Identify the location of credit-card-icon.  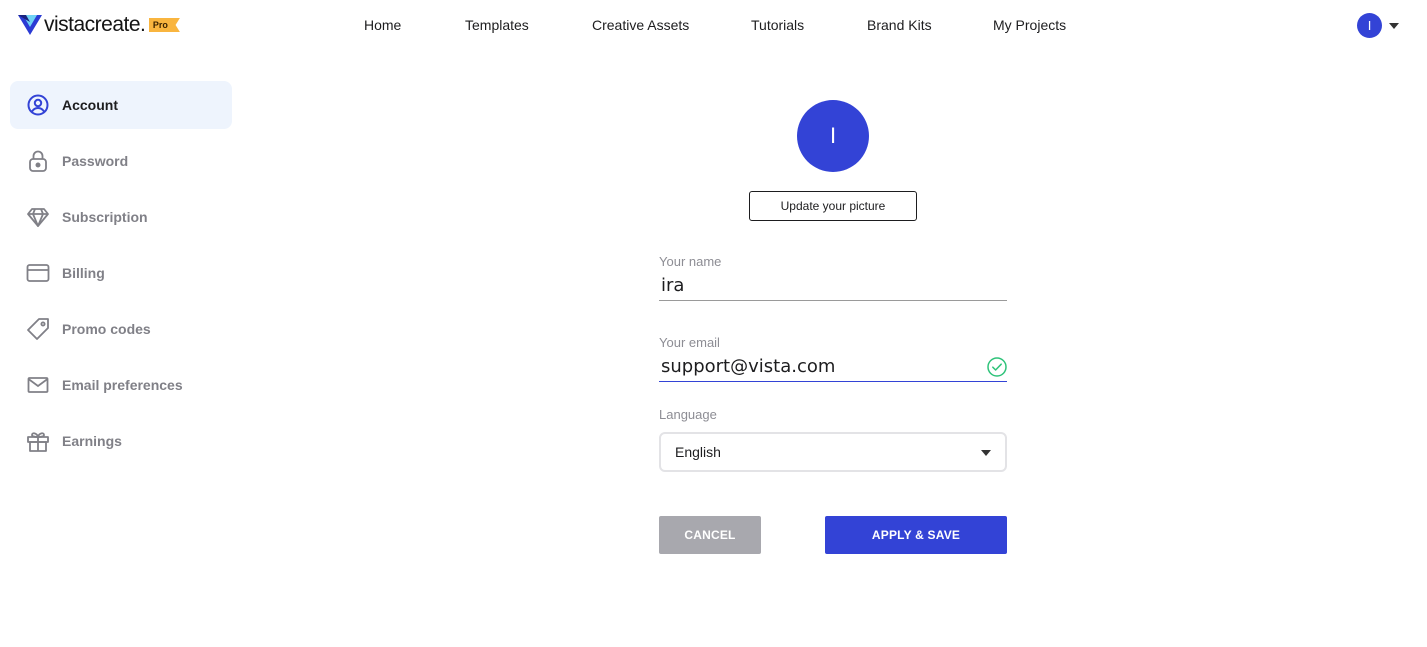
(38, 273).